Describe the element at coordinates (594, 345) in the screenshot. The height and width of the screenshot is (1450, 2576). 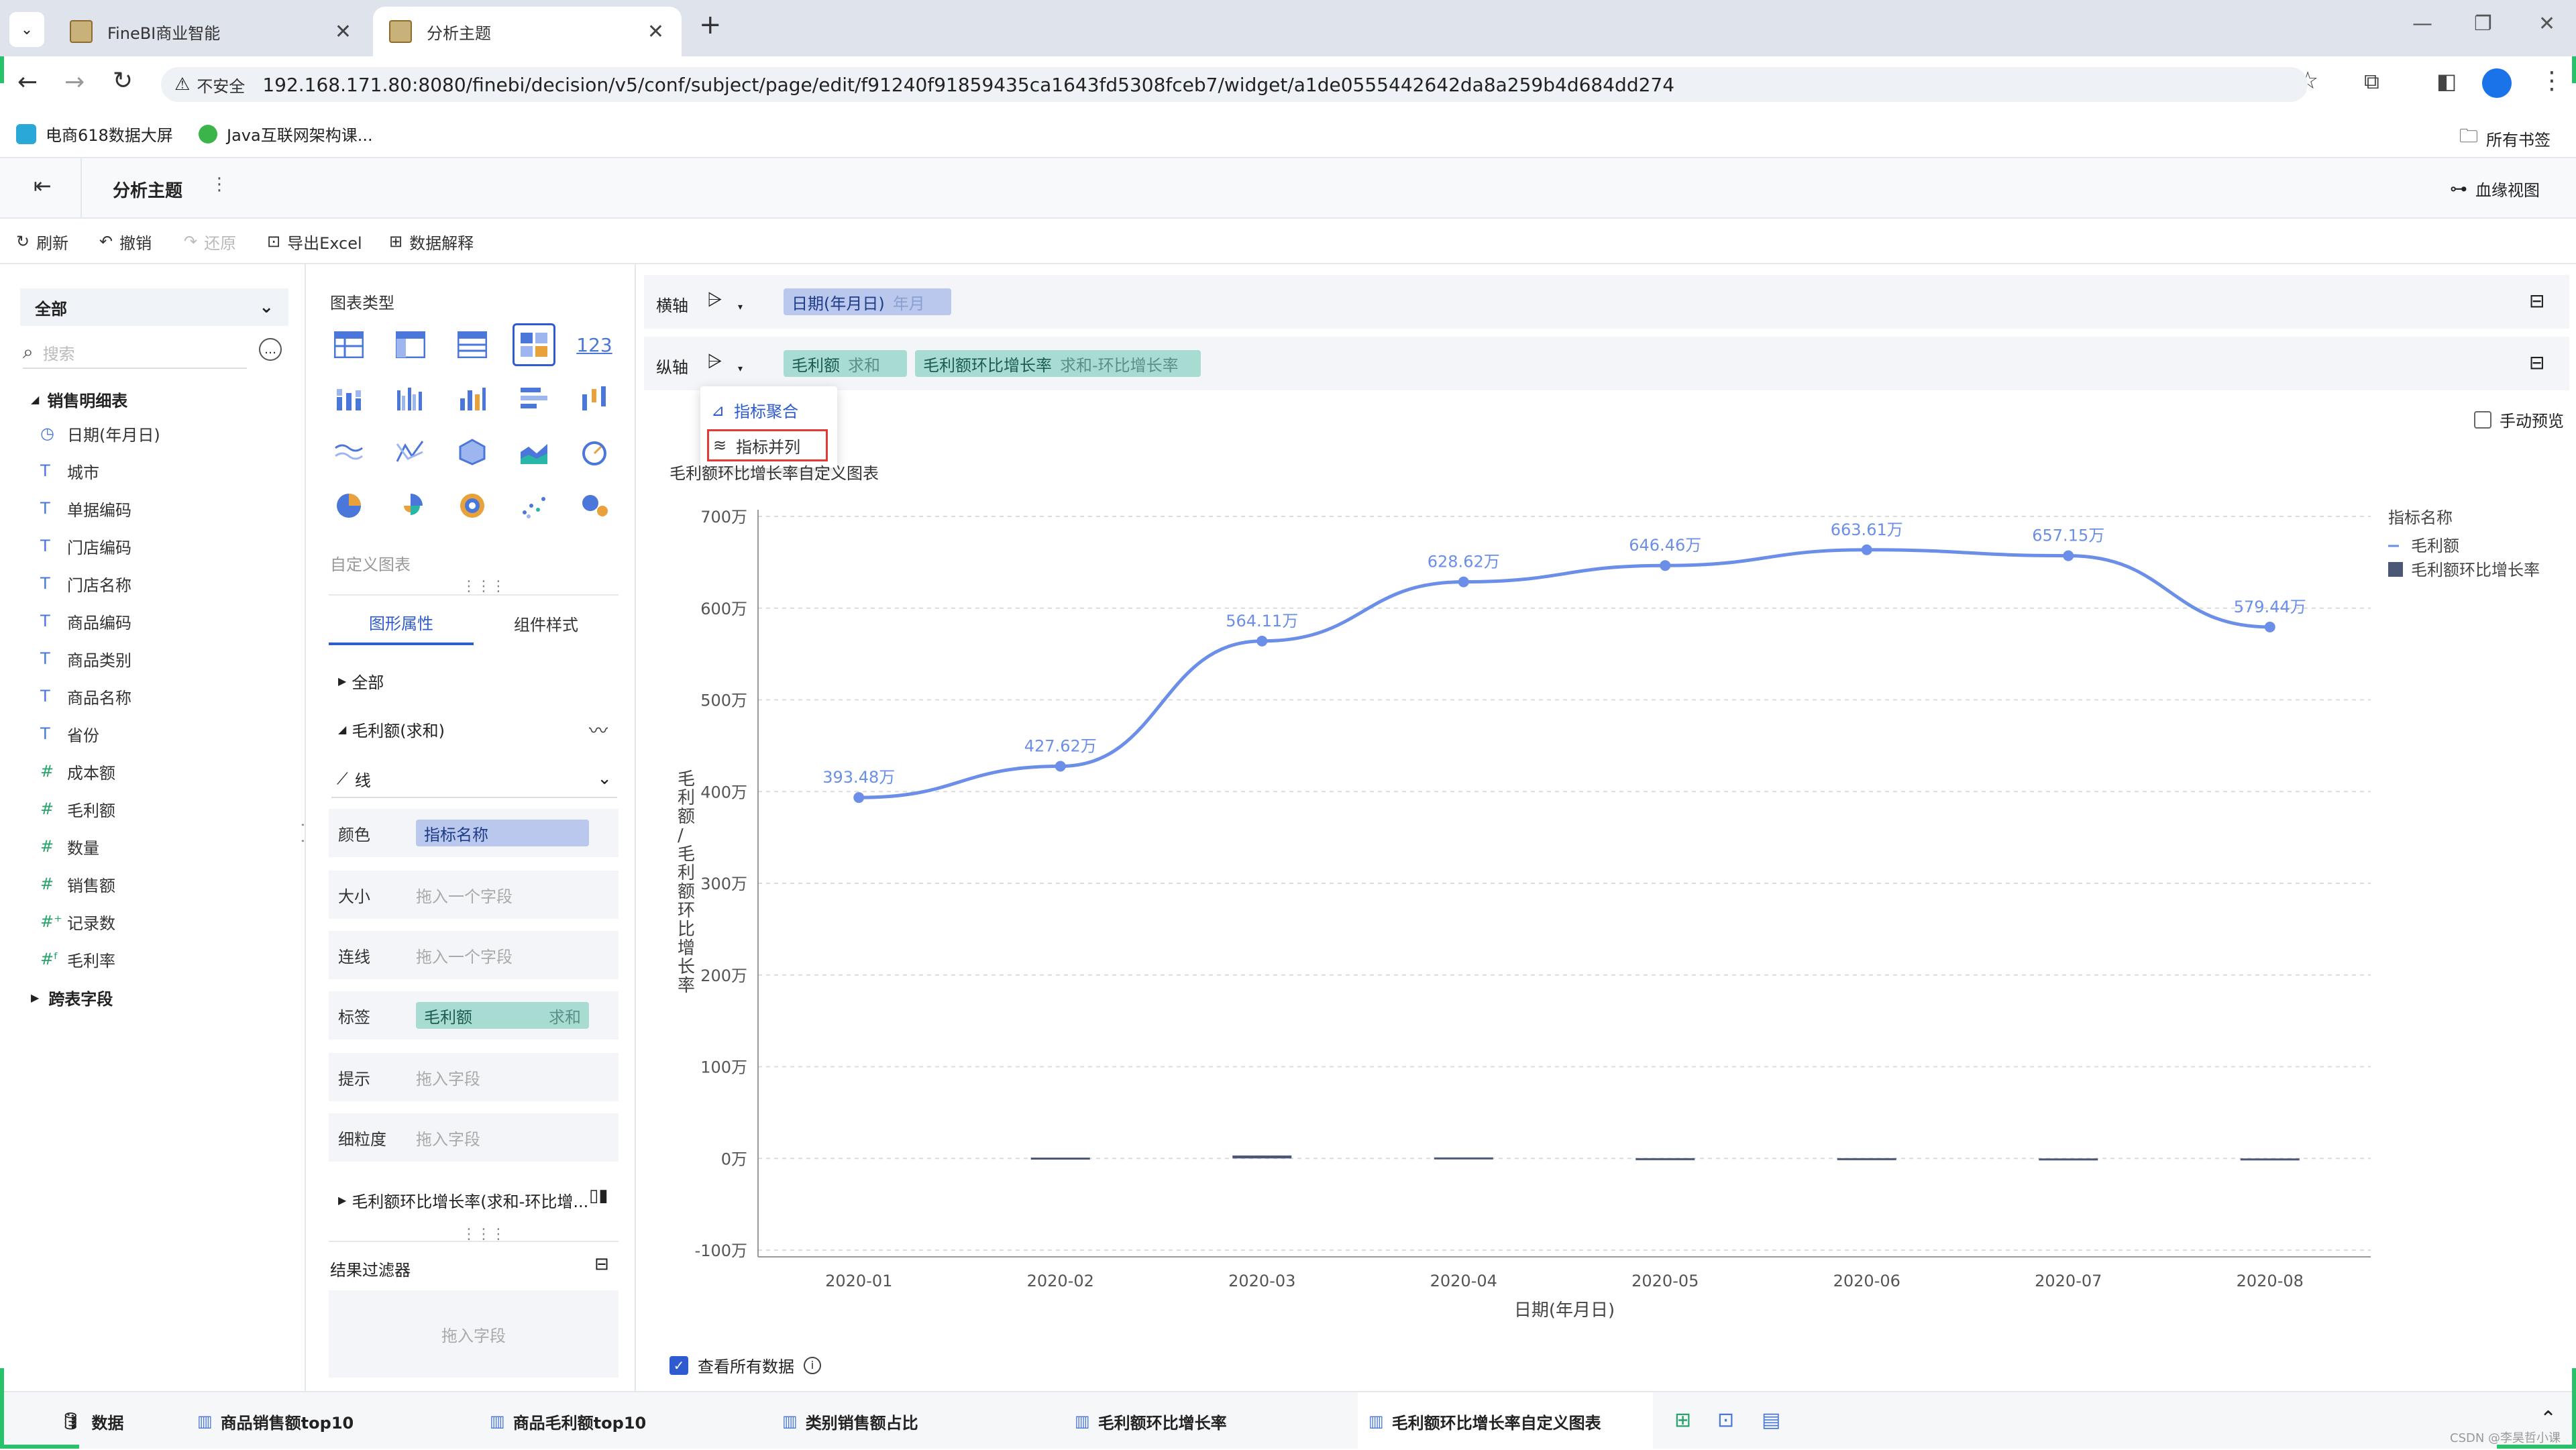
I see `number-chart-icon: 123` at that location.